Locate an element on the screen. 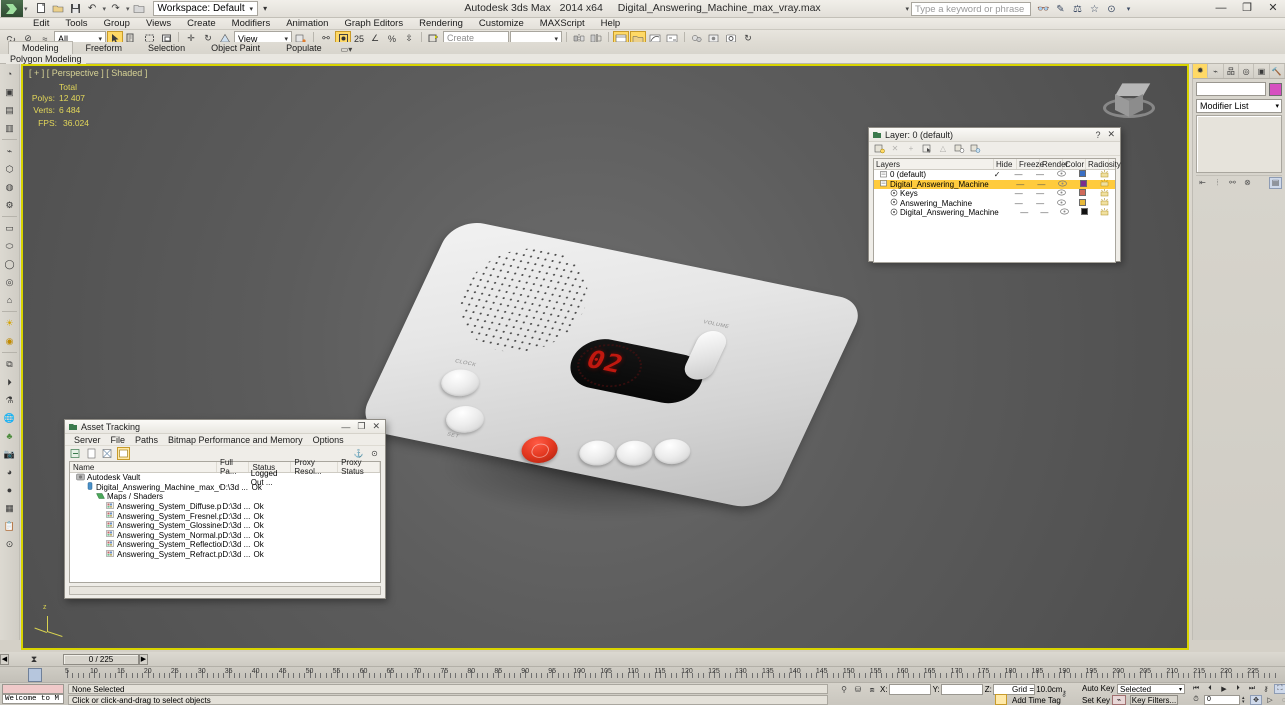 The height and width of the screenshot is (705, 1285). highlight-selected-icon: △ is located at coordinates (943, 149).